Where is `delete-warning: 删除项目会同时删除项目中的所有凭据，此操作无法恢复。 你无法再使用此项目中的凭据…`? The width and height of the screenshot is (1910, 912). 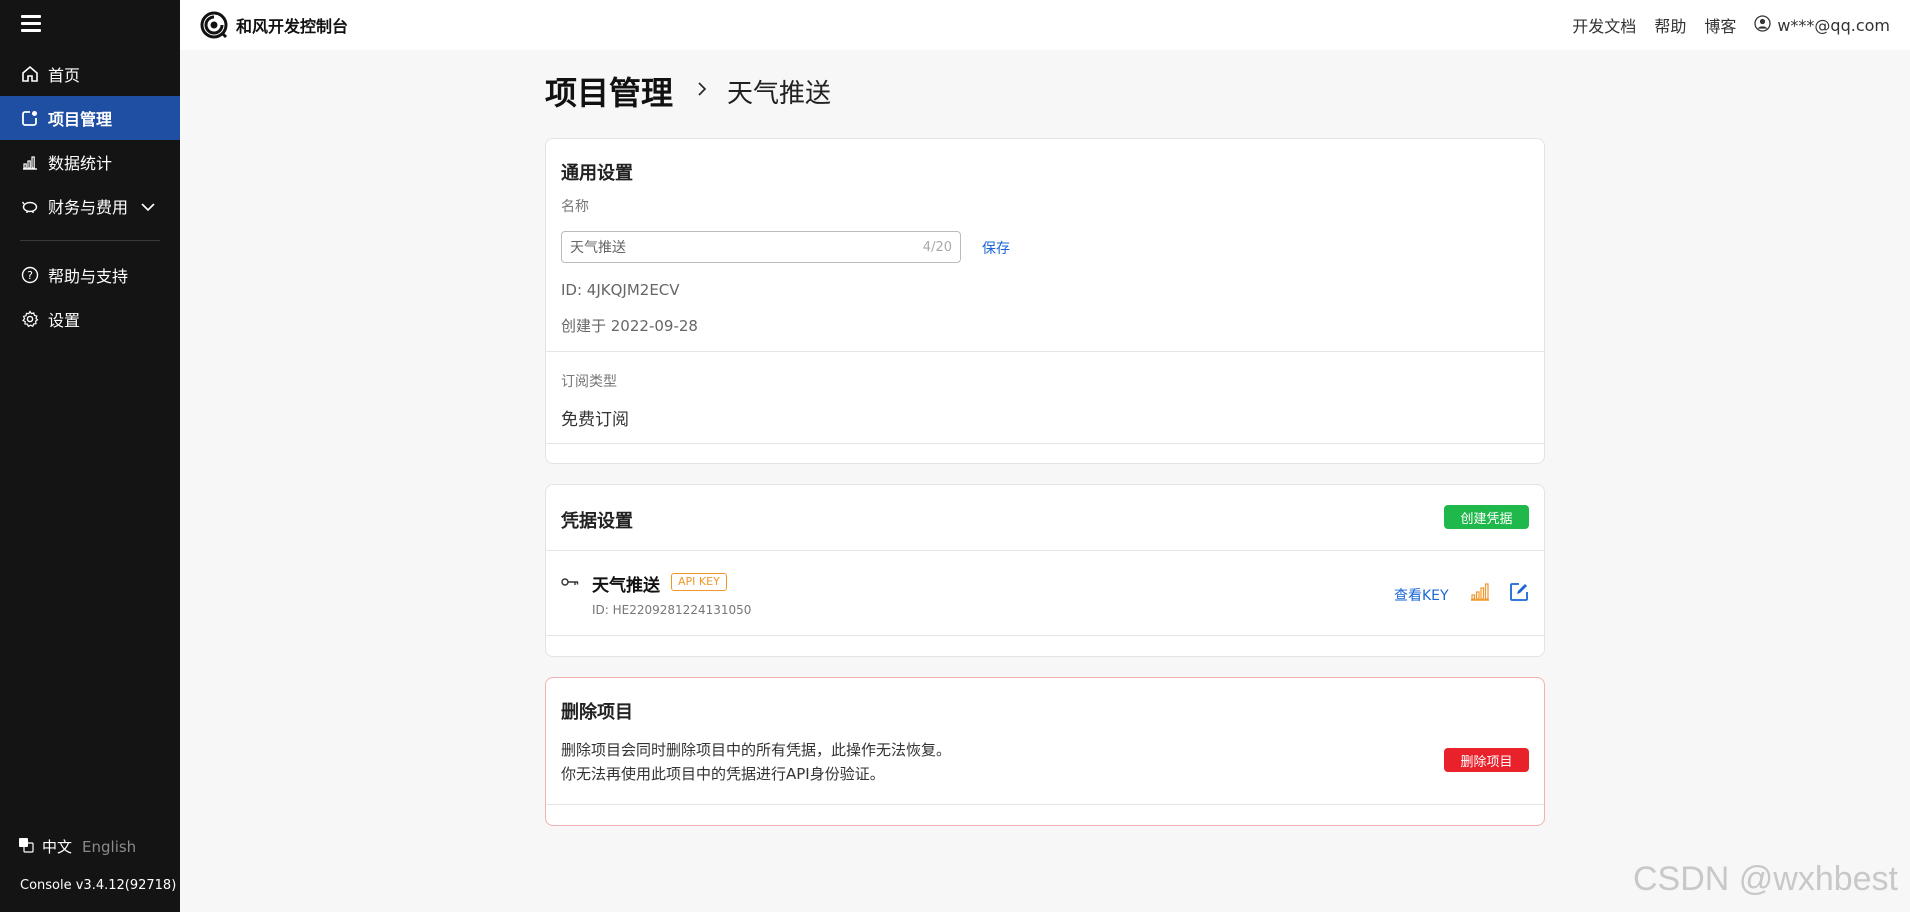
delete-warning: 删除项目会同时删除项目中的所有凭据，此操作无法恢复。 你无法再使用此项目中的凭据… is located at coordinates (756, 762).